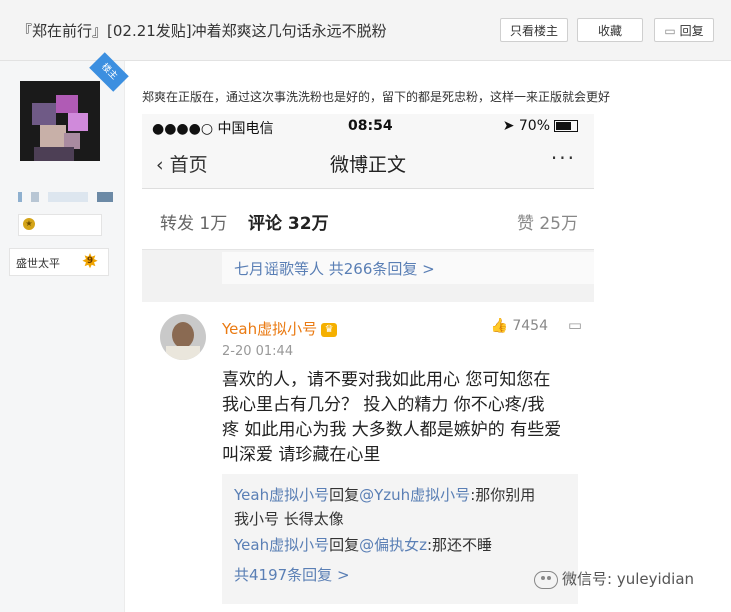 The width and height of the screenshot is (731, 612). Describe the element at coordinates (566, 126) in the screenshot. I see `battery-icon` at that location.